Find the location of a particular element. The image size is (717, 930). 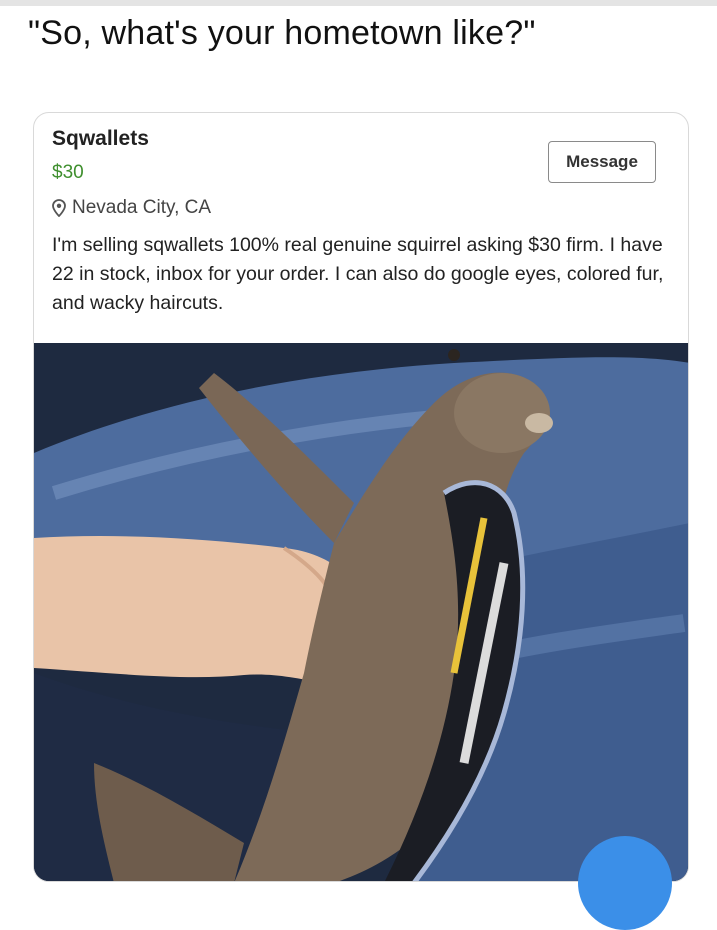

listing-price: $30 is located at coordinates (68, 172).